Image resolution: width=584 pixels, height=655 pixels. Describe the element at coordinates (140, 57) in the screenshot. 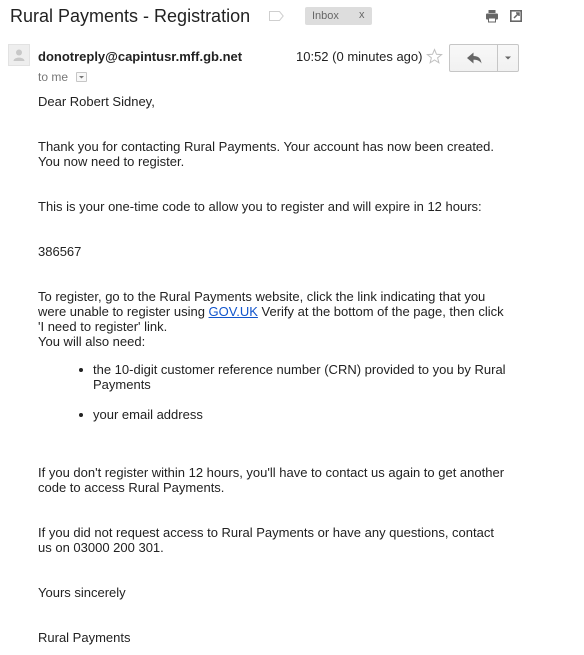

I see `sender-address: donotreply@capintusr.mff.gb.net` at that location.